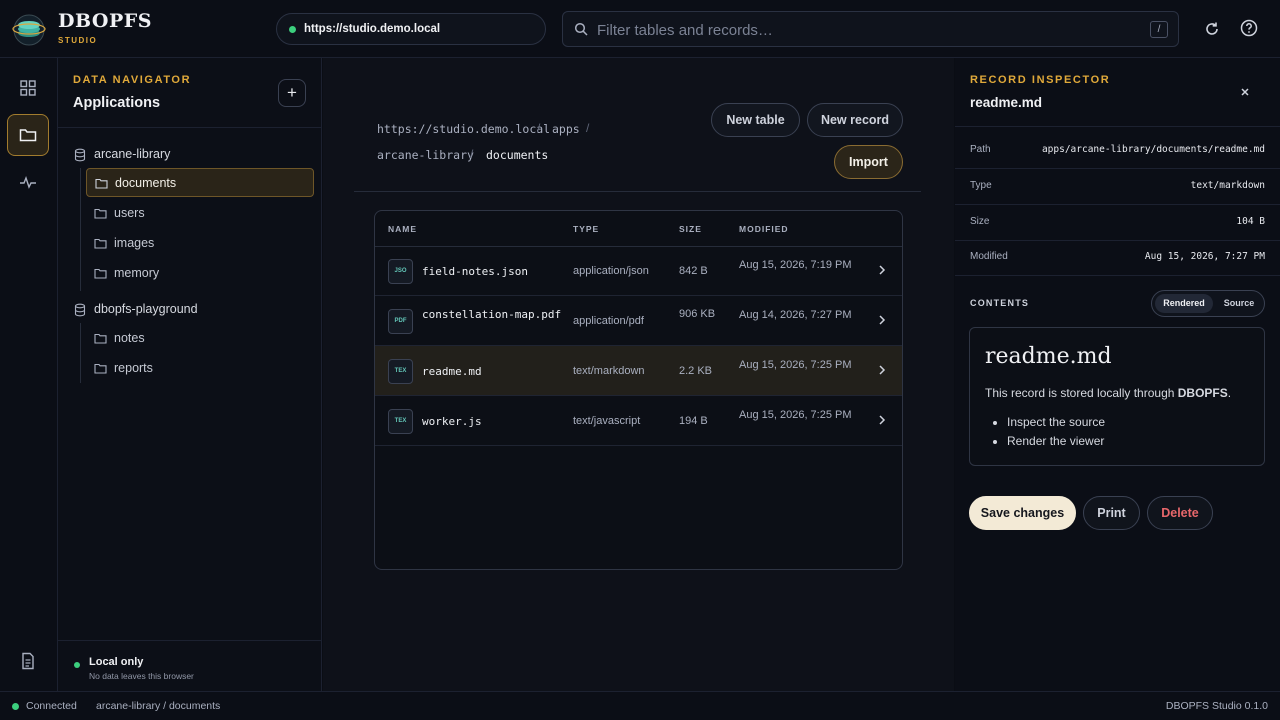 The image size is (1280, 720). I want to click on new-record-button: New record, so click(855, 120).